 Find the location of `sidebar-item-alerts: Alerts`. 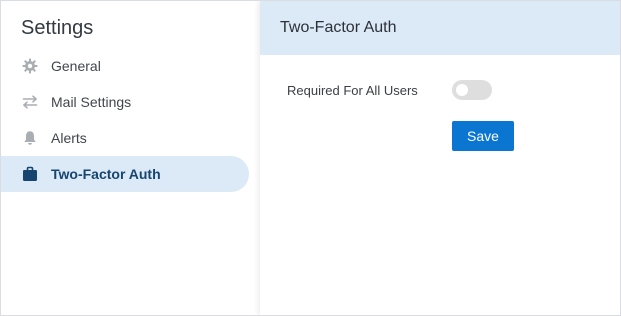

sidebar-item-alerts: Alerts is located at coordinates (125, 138).